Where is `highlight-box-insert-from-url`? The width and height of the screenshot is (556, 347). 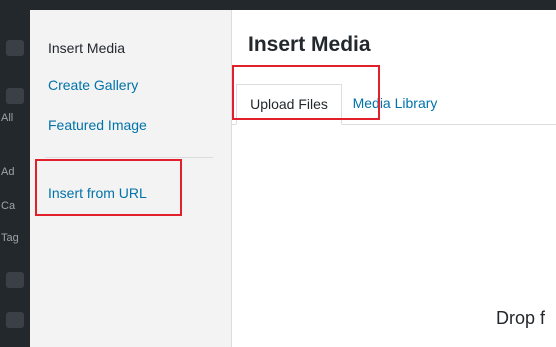 highlight-box-insert-from-url is located at coordinates (108, 187).